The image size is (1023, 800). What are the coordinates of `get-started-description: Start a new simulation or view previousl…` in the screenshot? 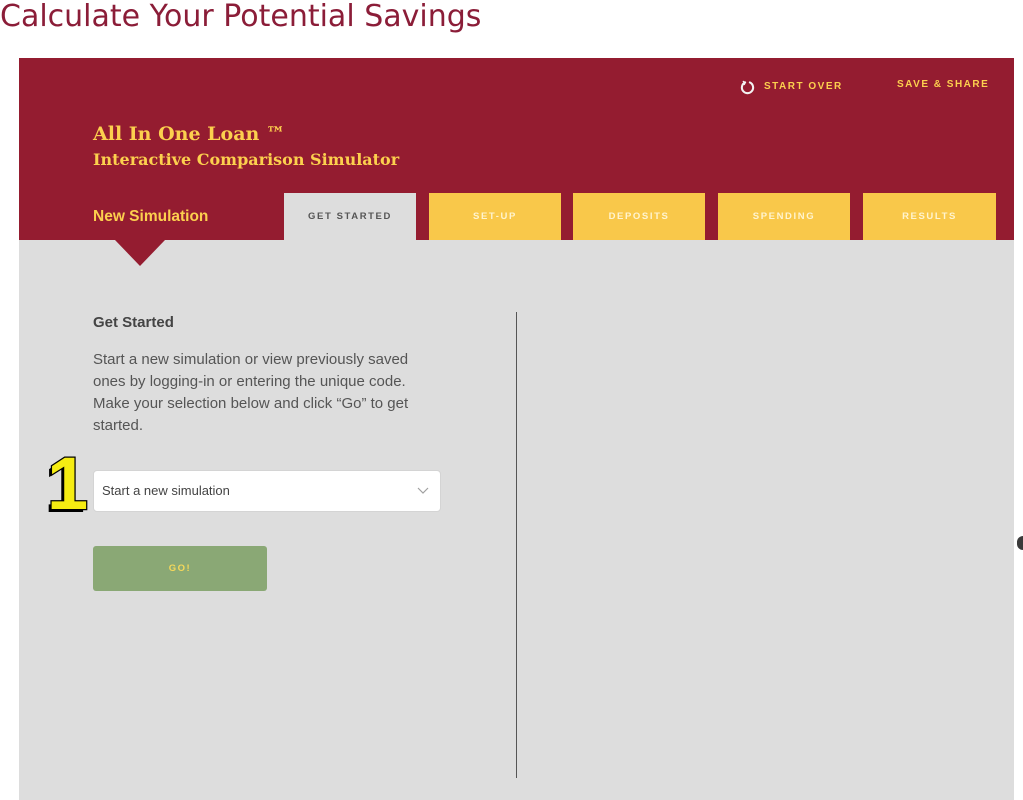 It's located at (250, 393).